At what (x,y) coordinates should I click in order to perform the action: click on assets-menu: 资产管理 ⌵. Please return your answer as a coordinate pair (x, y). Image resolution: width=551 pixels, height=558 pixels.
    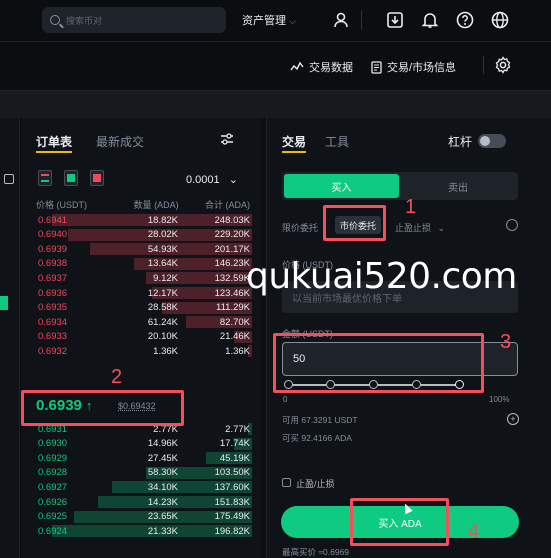
    Looking at the image, I should click on (269, 20).